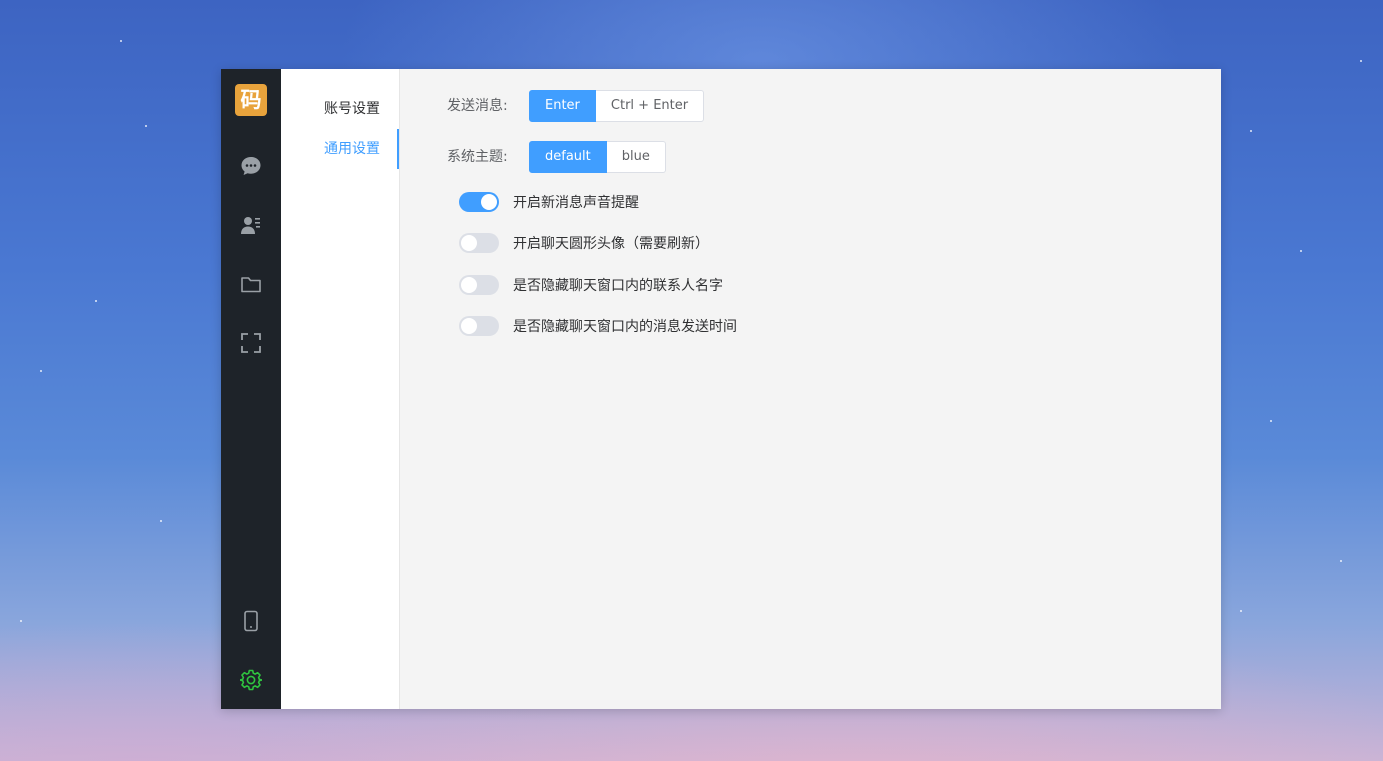  What do you see at coordinates (340, 149) in the screenshot?
I see `menu-item-general-settings: 通用设置` at bounding box center [340, 149].